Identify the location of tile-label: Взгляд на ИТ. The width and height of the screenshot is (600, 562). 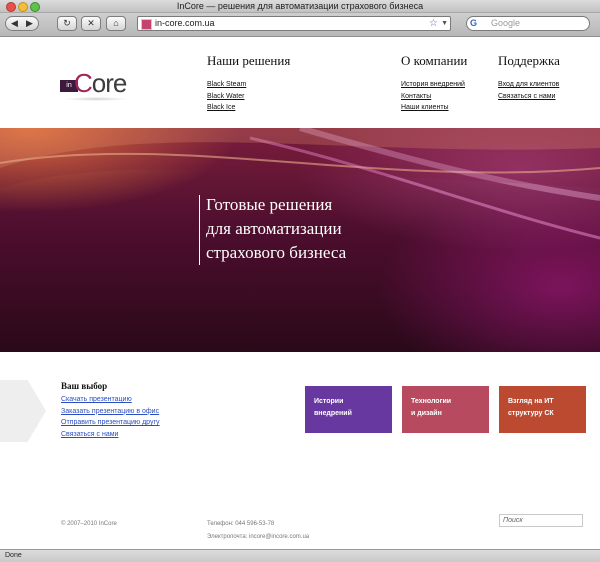
(531, 401).